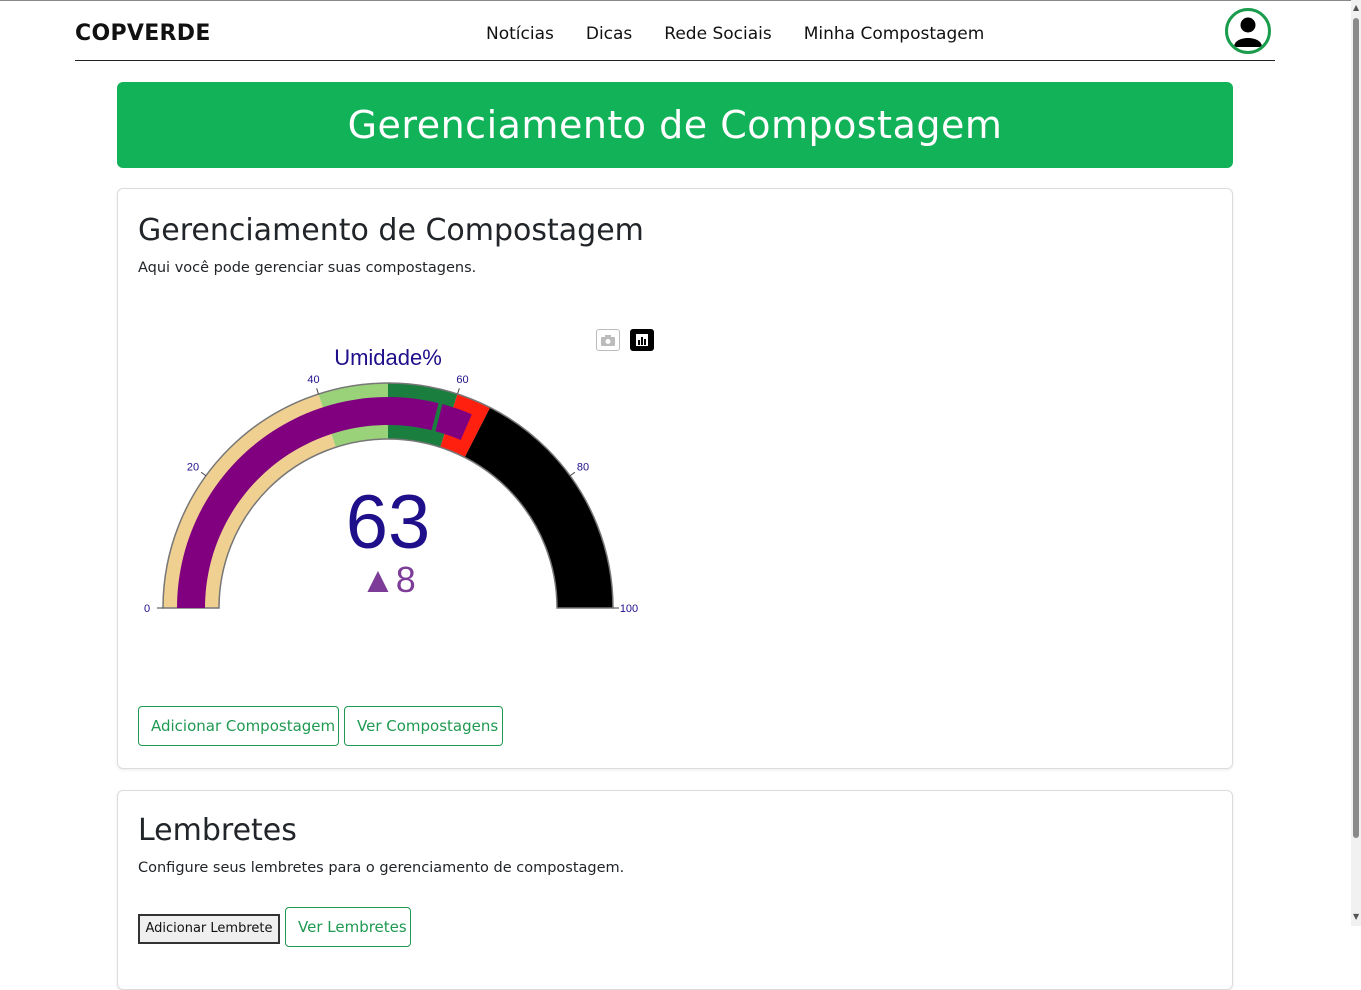  What do you see at coordinates (217, 830) in the screenshot?
I see `reminders-card-title: Lembretes` at bounding box center [217, 830].